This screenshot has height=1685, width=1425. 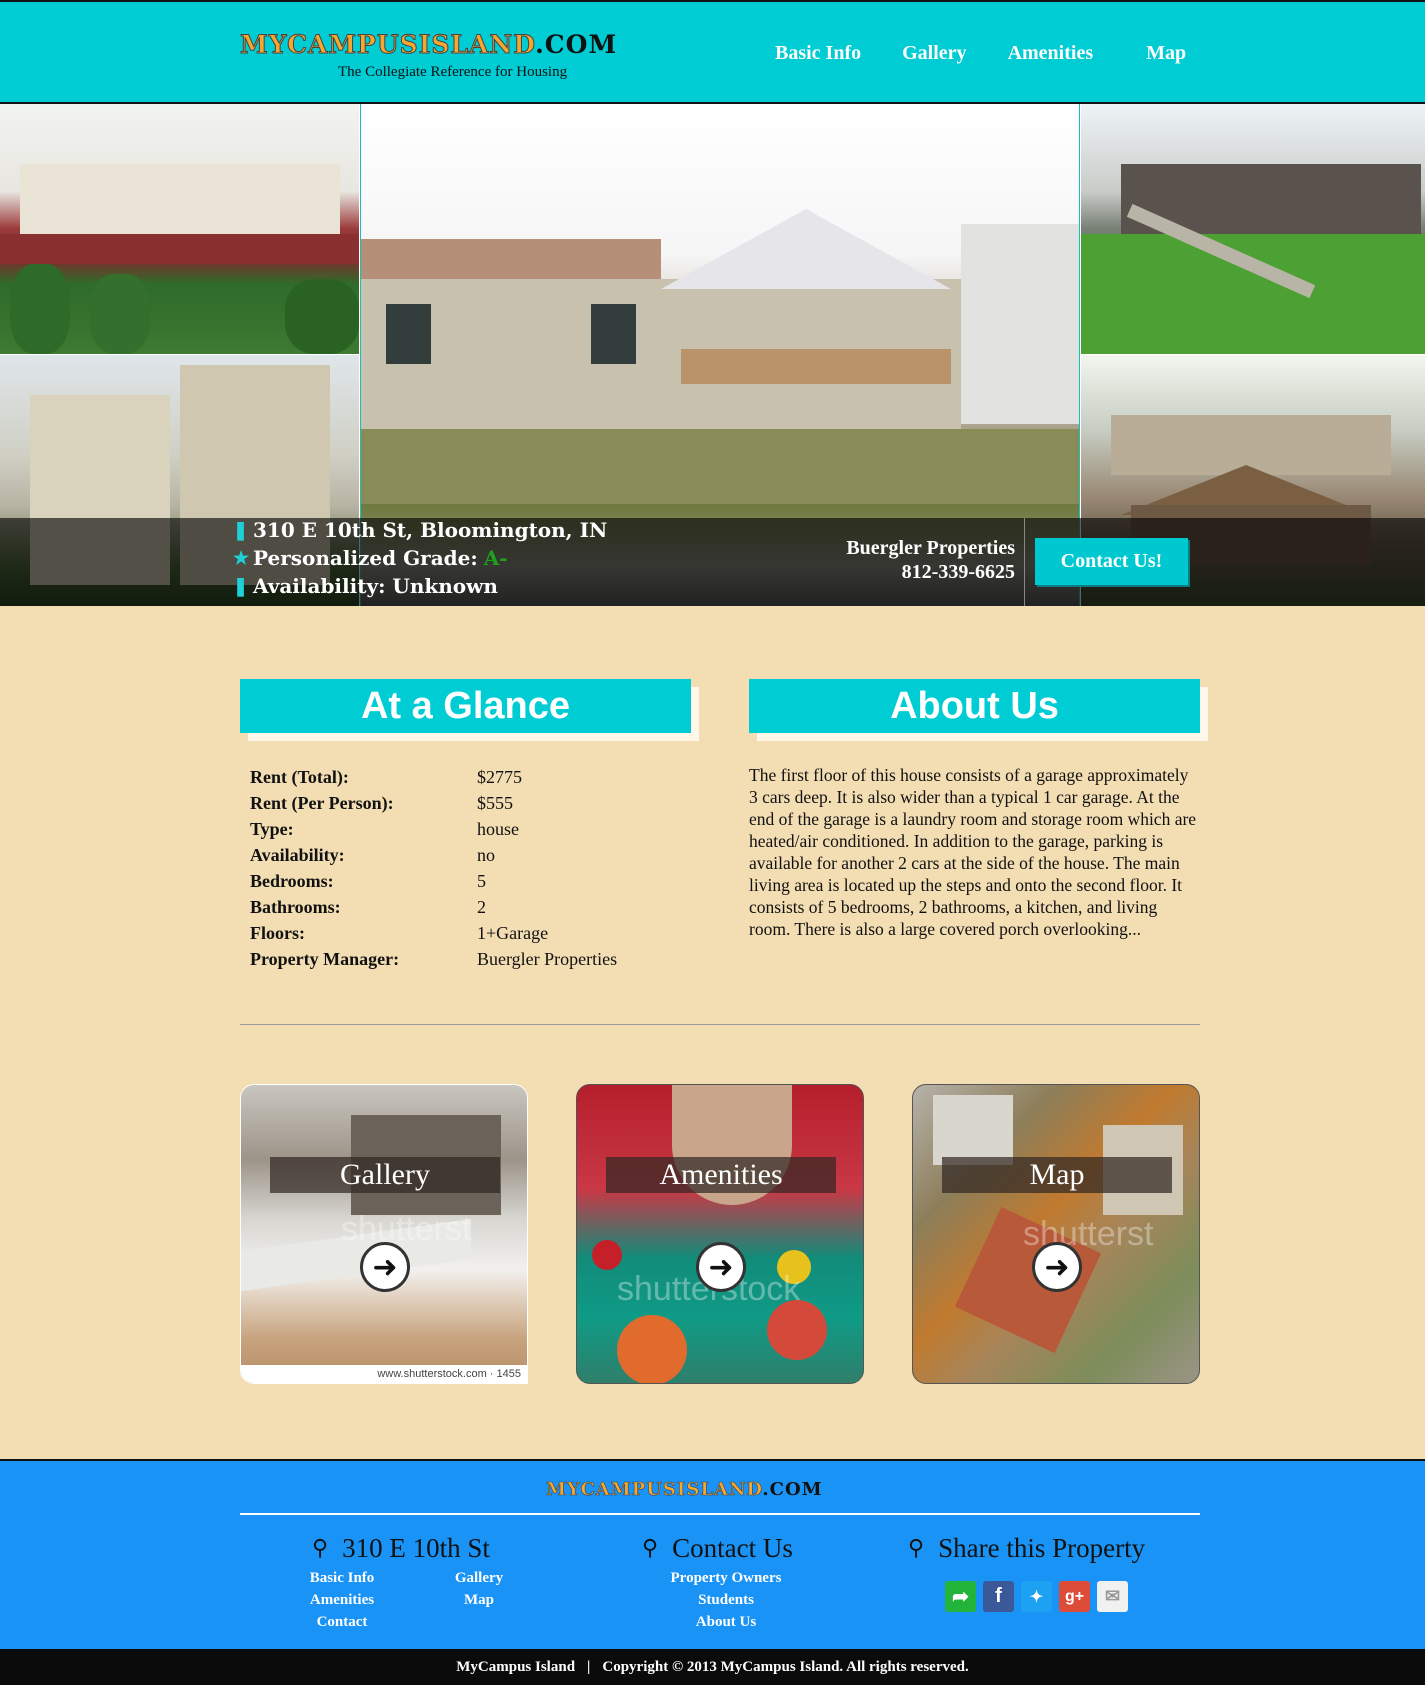 What do you see at coordinates (479, 1578) in the screenshot?
I see `footer-link-gallery: Gallery` at bounding box center [479, 1578].